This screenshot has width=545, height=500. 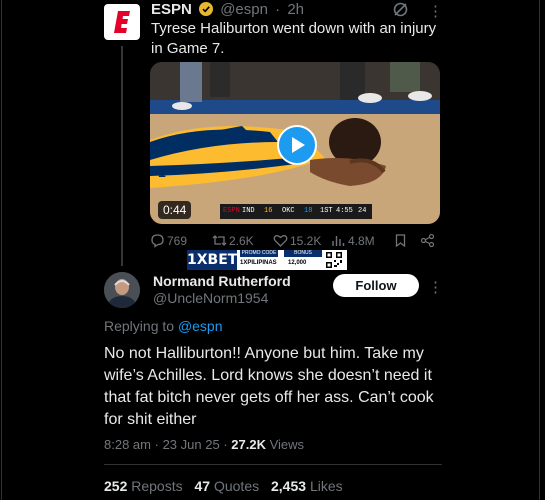 I want to click on reply-action: 769, so click(x=168, y=240).